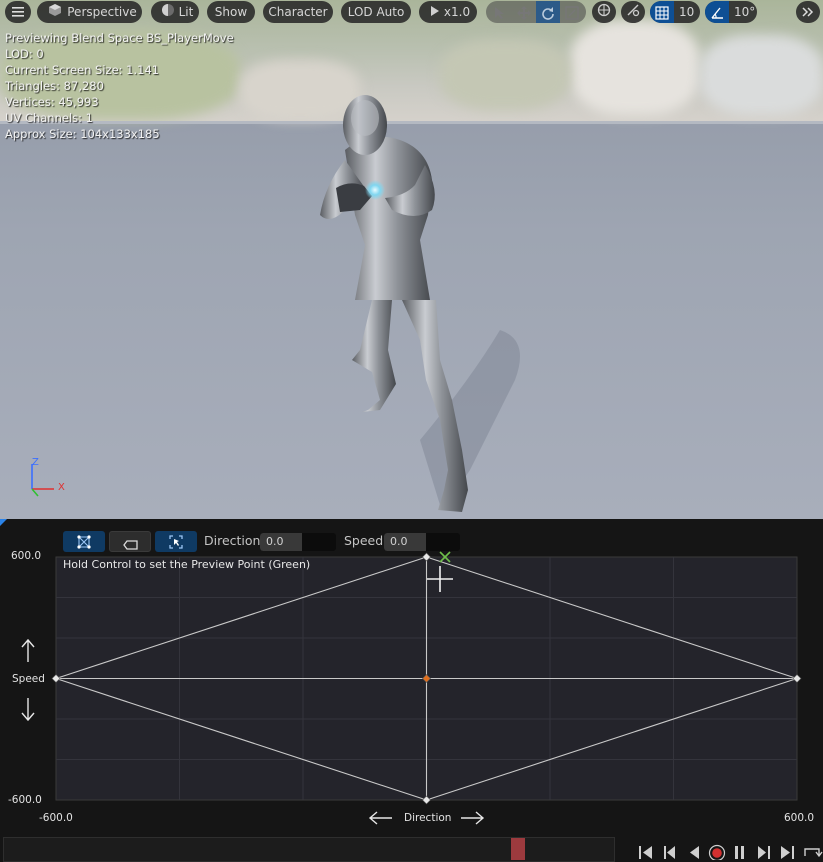  I want to click on arrow-right-icon, so click(472, 820).